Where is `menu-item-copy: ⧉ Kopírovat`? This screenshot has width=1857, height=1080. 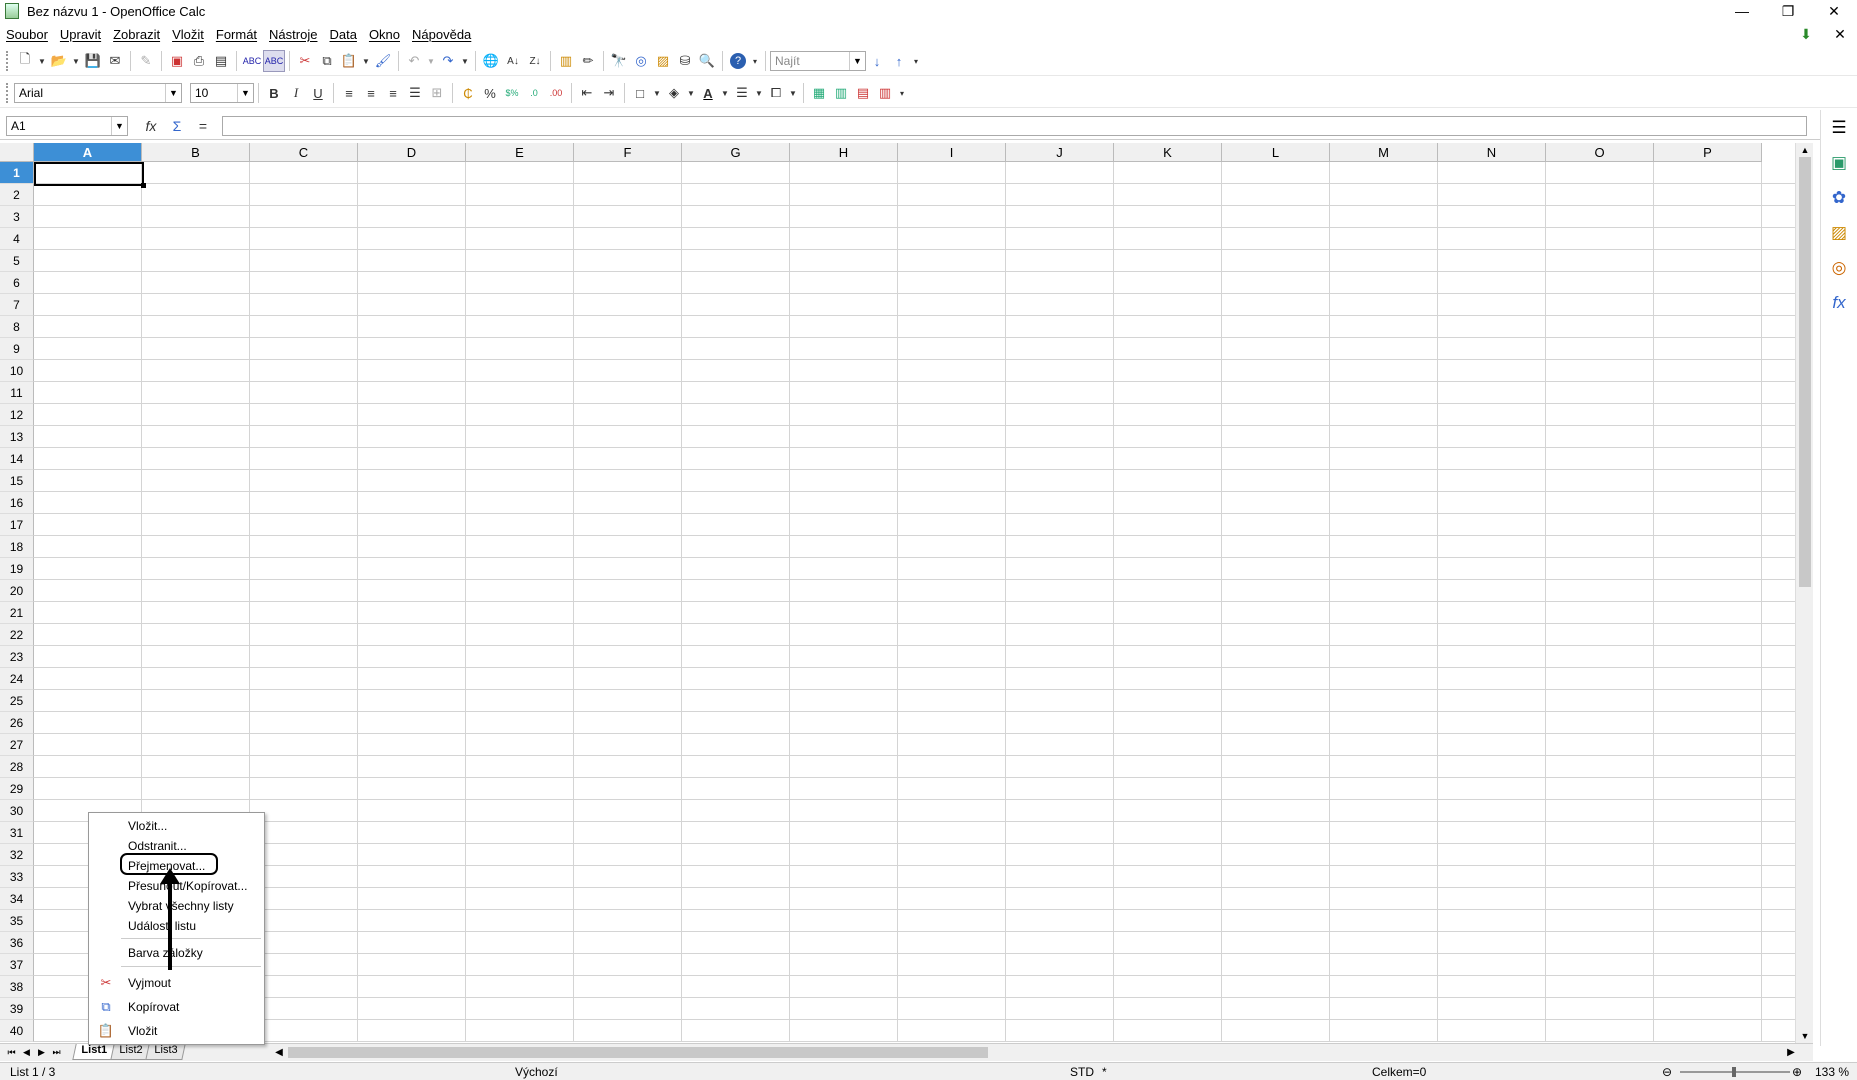 menu-item-copy: ⧉ Kopírovat is located at coordinates (176, 1007).